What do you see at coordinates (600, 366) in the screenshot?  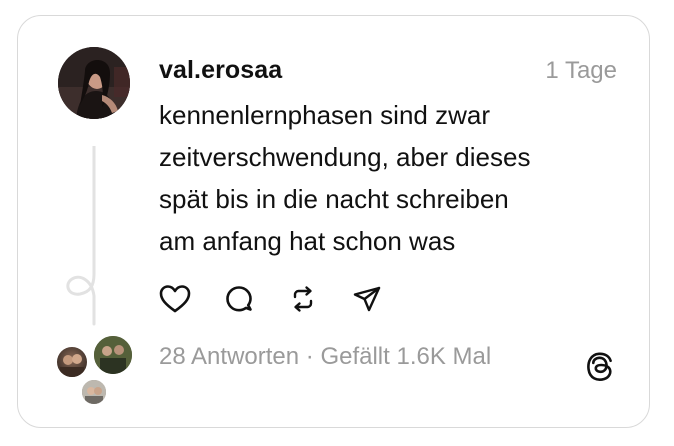 I see `threads-logo-icon` at bounding box center [600, 366].